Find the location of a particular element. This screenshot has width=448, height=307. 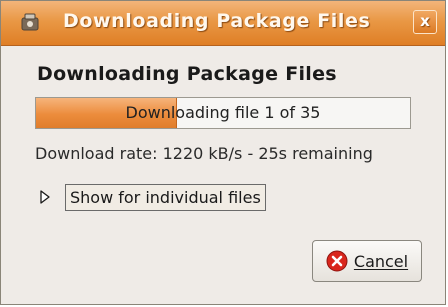

cancel-button: Cancel is located at coordinates (367, 261).